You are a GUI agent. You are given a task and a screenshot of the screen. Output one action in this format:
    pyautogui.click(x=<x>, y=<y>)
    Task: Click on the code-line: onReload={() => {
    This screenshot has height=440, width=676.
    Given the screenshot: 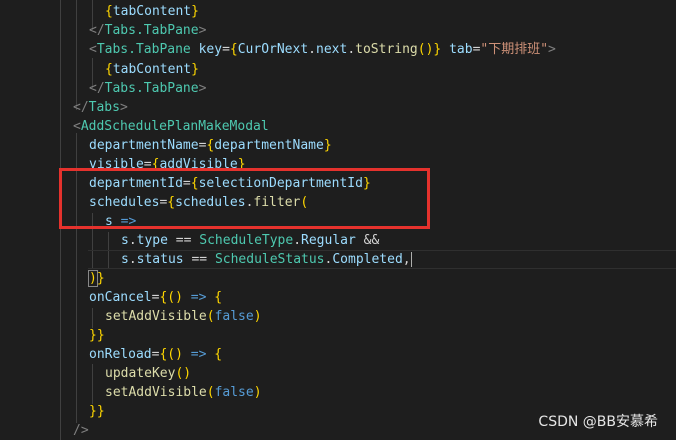 What is the action you would take?
    pyautogui.click(x=155, y=354)
    